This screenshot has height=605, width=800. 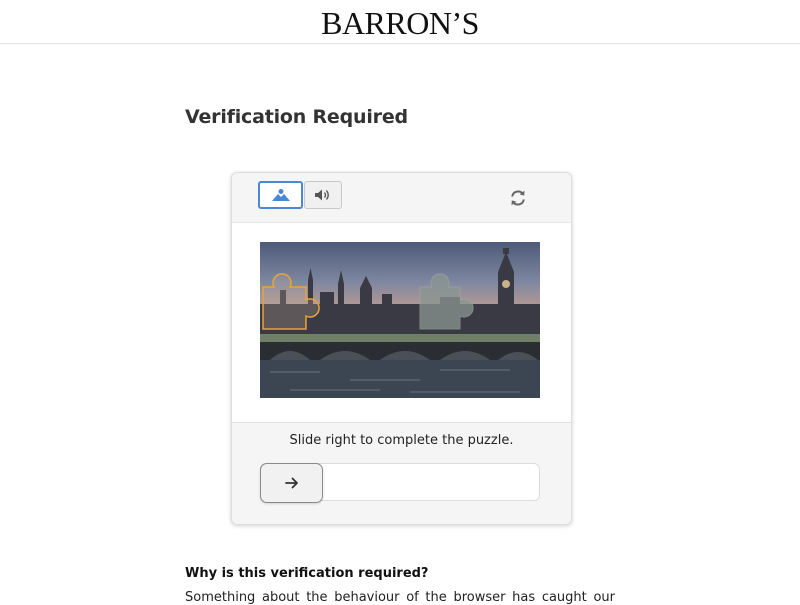 I want to click on image-mode-button, so click(x=280, y=195).